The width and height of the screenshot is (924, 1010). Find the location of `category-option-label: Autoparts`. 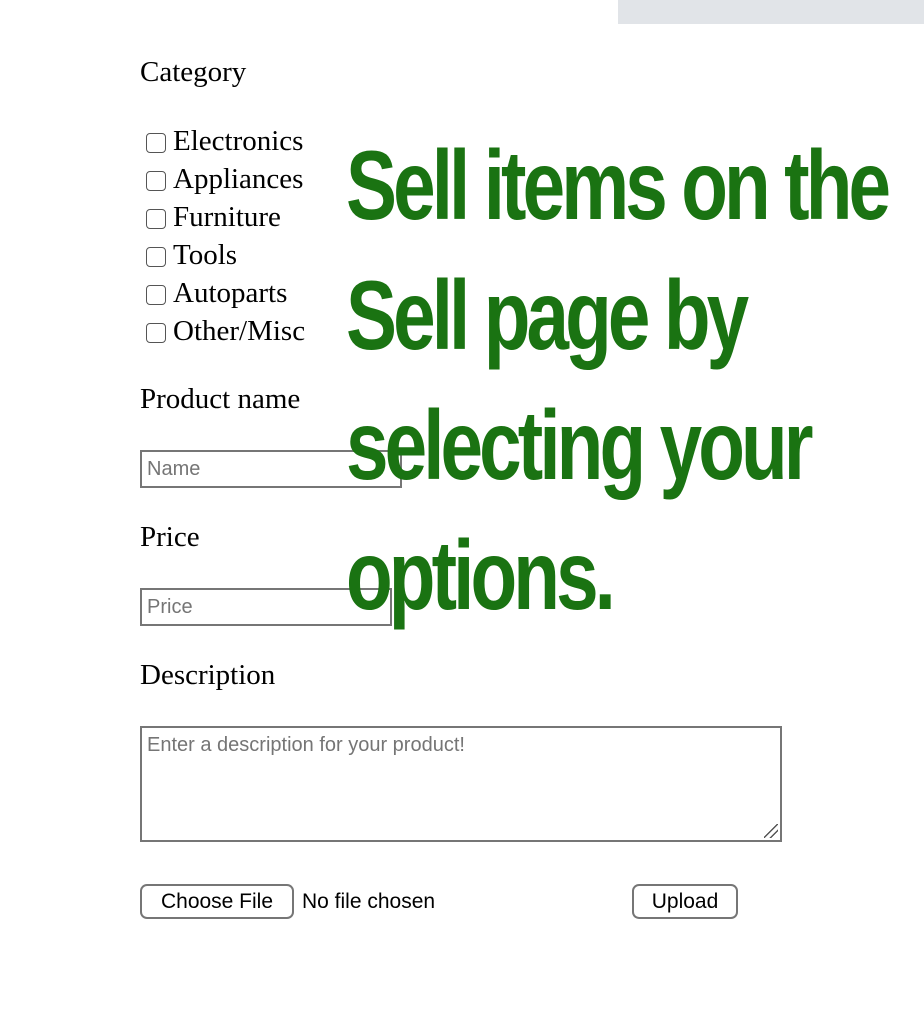

category-option-label: Autoparts is located at coordinates (230, 292).